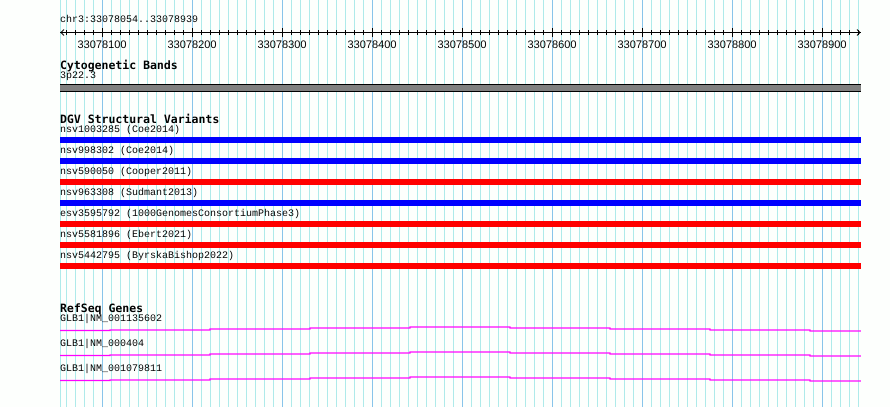 Image resolution: width=890 pixels, height=407 pixels. Describe the element at coordinates (180, 215) in the screenshot. I see `feature-label: esv3595792 (1000GenomesConsortiumPhase3)` at that location.